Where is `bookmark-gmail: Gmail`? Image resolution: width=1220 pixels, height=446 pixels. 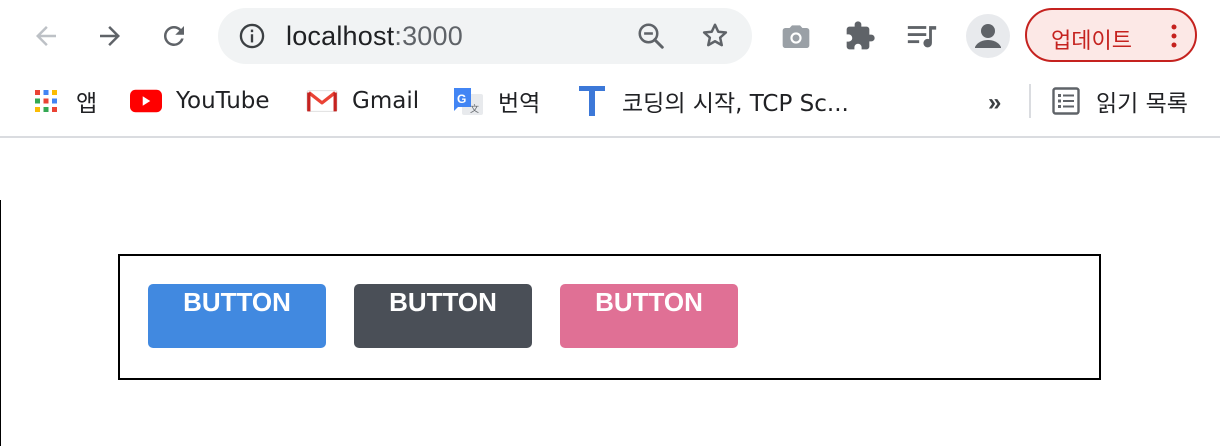 bookmark-gmail: Gmail is located at coordinates (362, 101).